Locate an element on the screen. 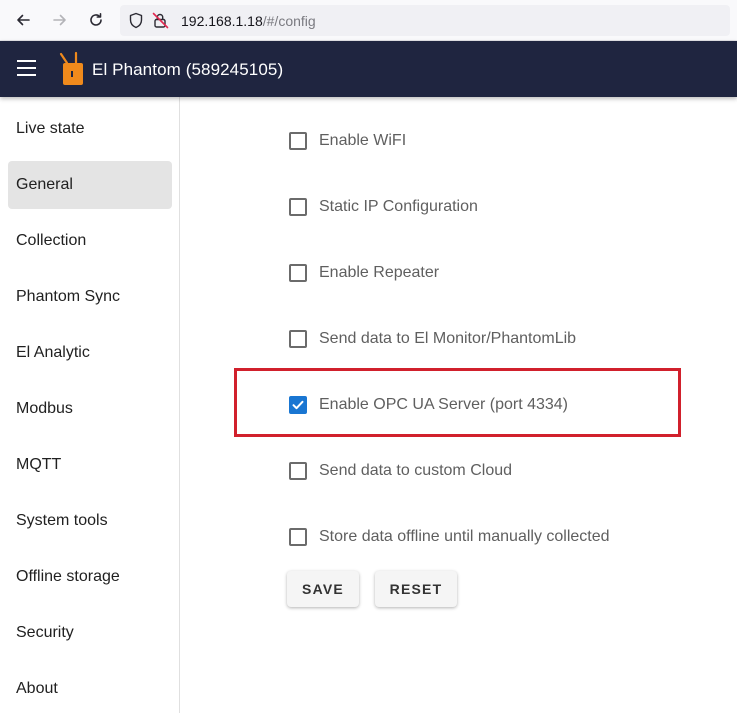 The image size is (737, 713). option-label: Enable Repeater is located at coordinates (379, 272).